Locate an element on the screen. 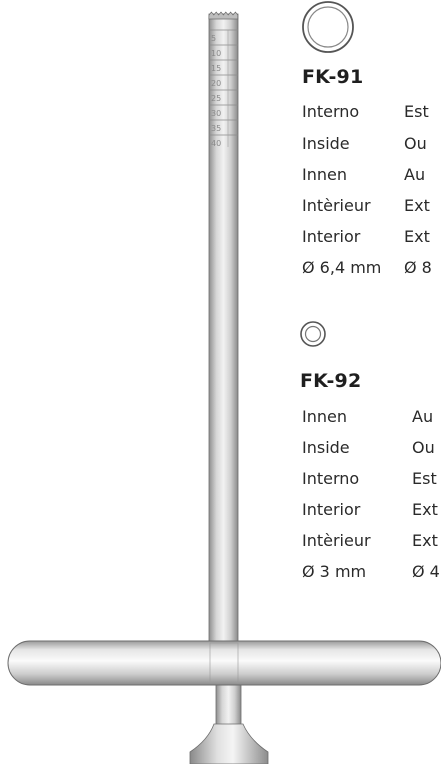 This screenshot has width=441, height=764. scale-label: 25 is located at coordinates (216, 98).